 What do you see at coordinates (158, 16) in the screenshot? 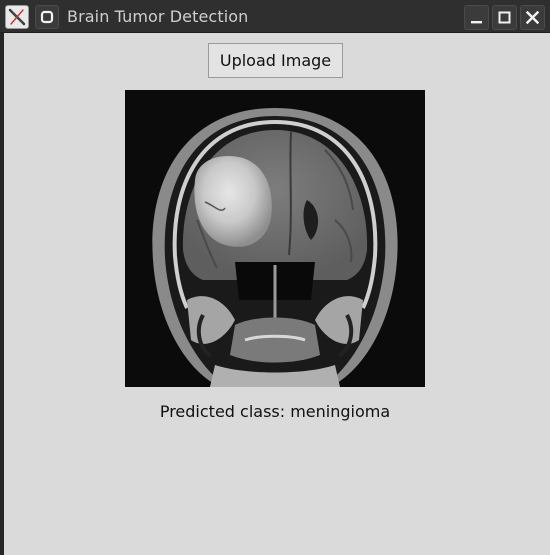
I see `window-title: Brain Tumor Detection` at bounding box center [158, 16].